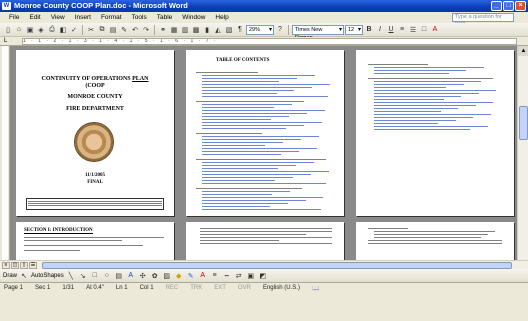 Image resolution: width=528 pixels, height=321 pixels. I want to click on horizontal-scrollbar: ≡ ◫ ▯ ☰, so click(264, 264).